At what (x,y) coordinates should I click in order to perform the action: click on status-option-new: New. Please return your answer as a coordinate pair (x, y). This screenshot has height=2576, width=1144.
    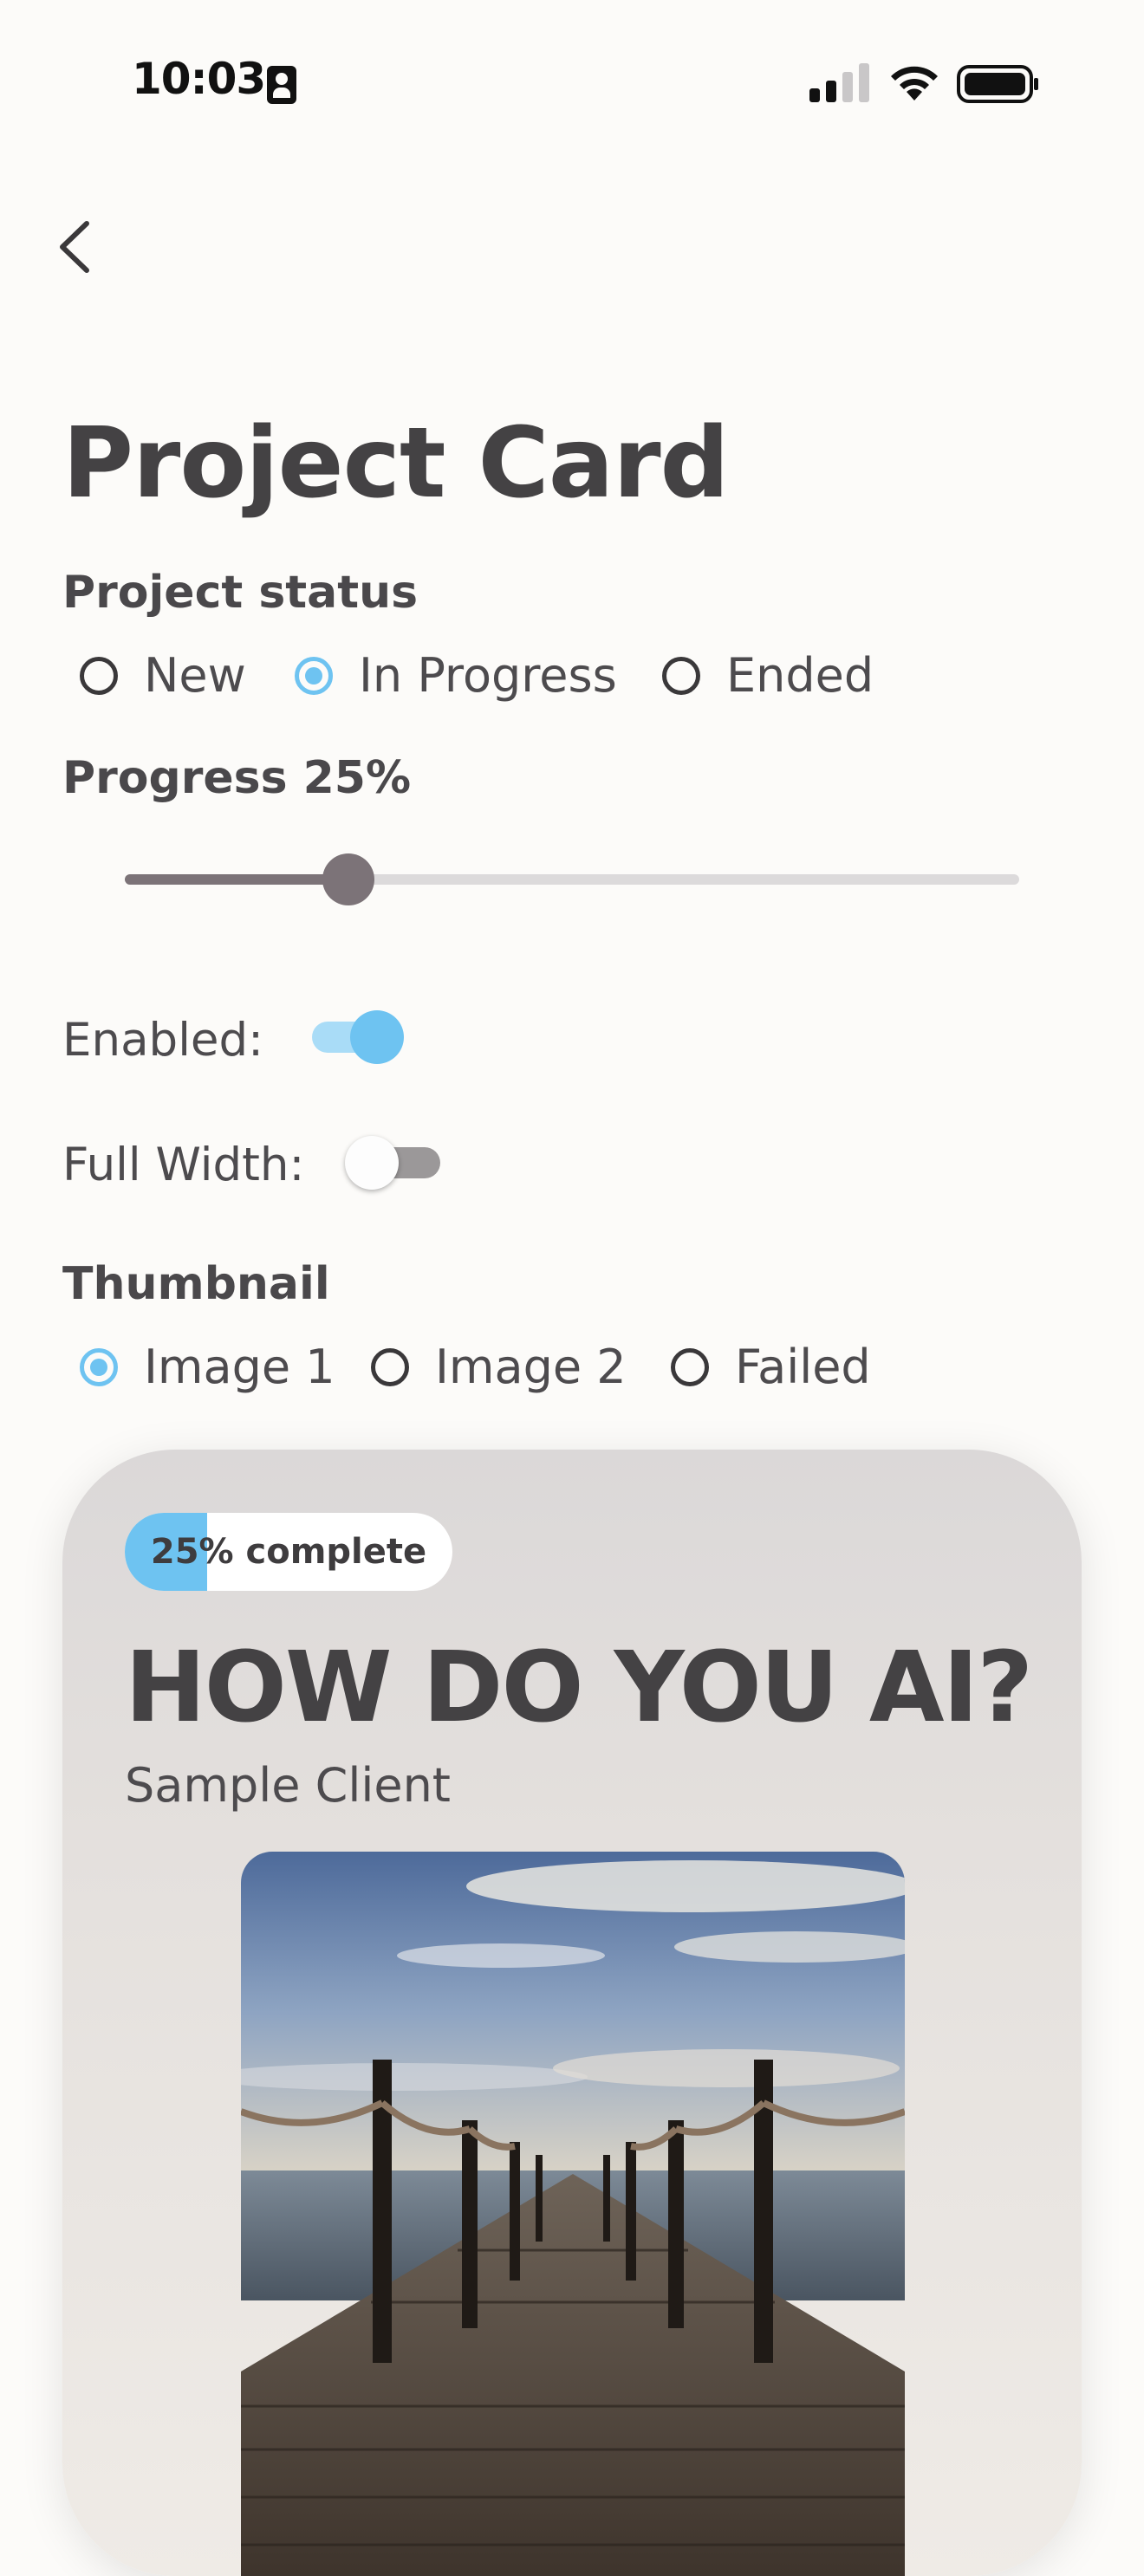
    Looking at the image, I should click on (163, 676).